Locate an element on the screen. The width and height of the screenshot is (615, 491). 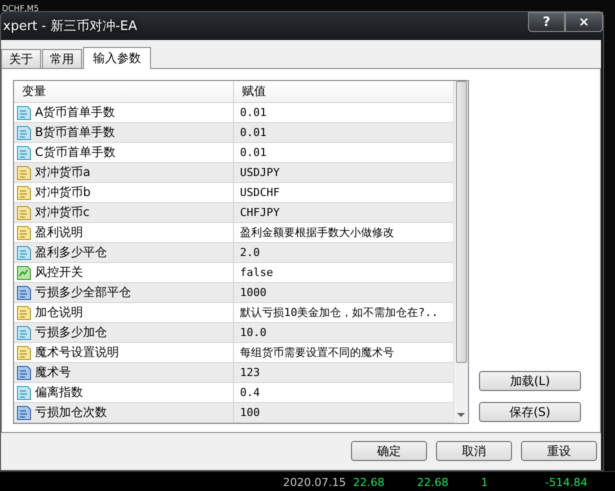
parameter-name: 风控开关 is located at coordinates (59, 272).